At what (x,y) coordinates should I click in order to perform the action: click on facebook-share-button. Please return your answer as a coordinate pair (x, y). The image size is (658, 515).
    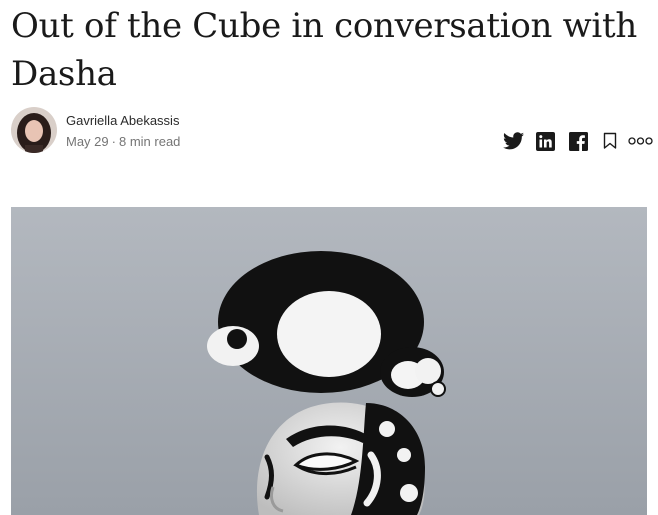
    Looking at the image, I should click on (578, 141).